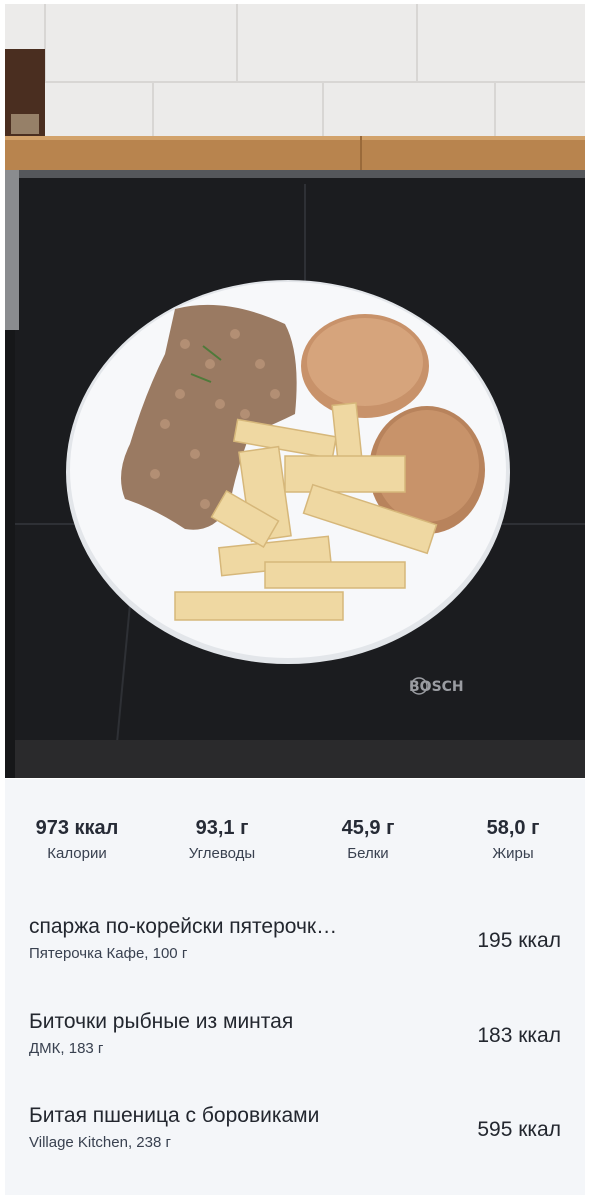 This screenshot has height=1200, width=589. I want to click on macro-calories: 973 ккал Калории, so click(77, 838).